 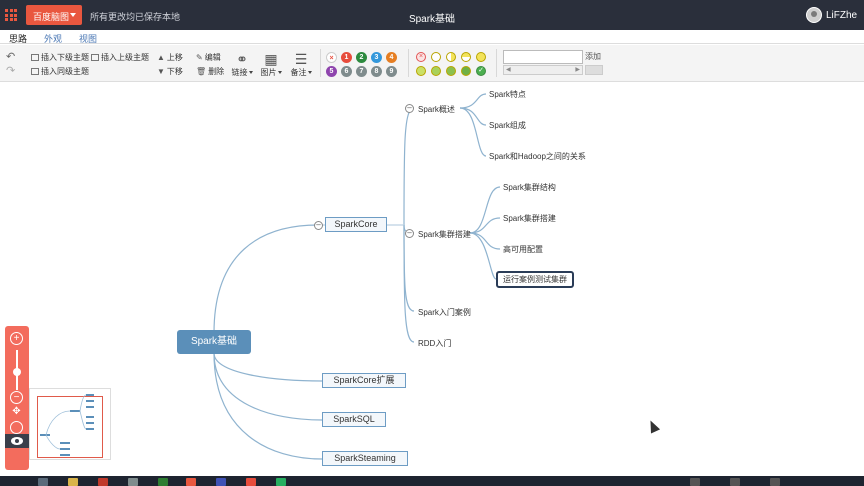 I want to click on node-spark-intro-case: Spark入门案例, so click(x=444, y=312).